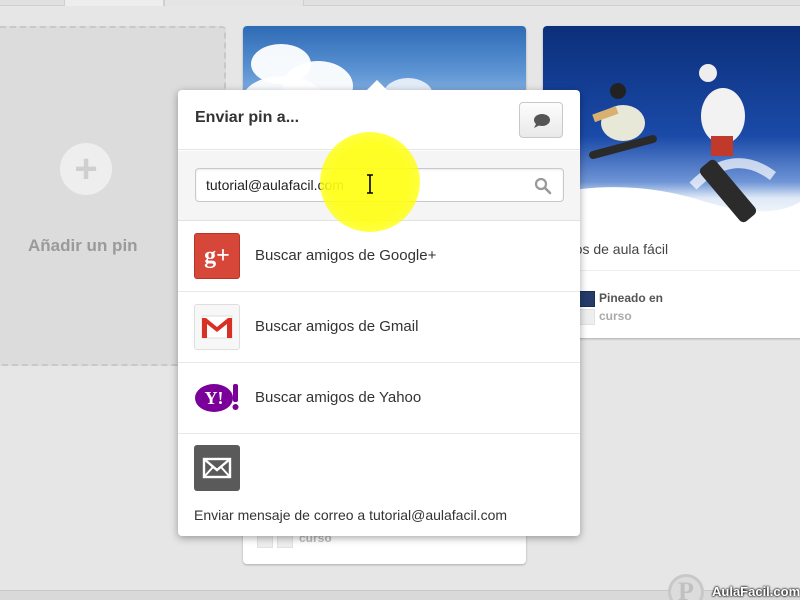 The height and width of the screenshot is (600, 800). What do you see at coordinates (83, 245) in the screenshot?
I see `add-pin-label: Añadir un pin` at bounding box center [83, 245].